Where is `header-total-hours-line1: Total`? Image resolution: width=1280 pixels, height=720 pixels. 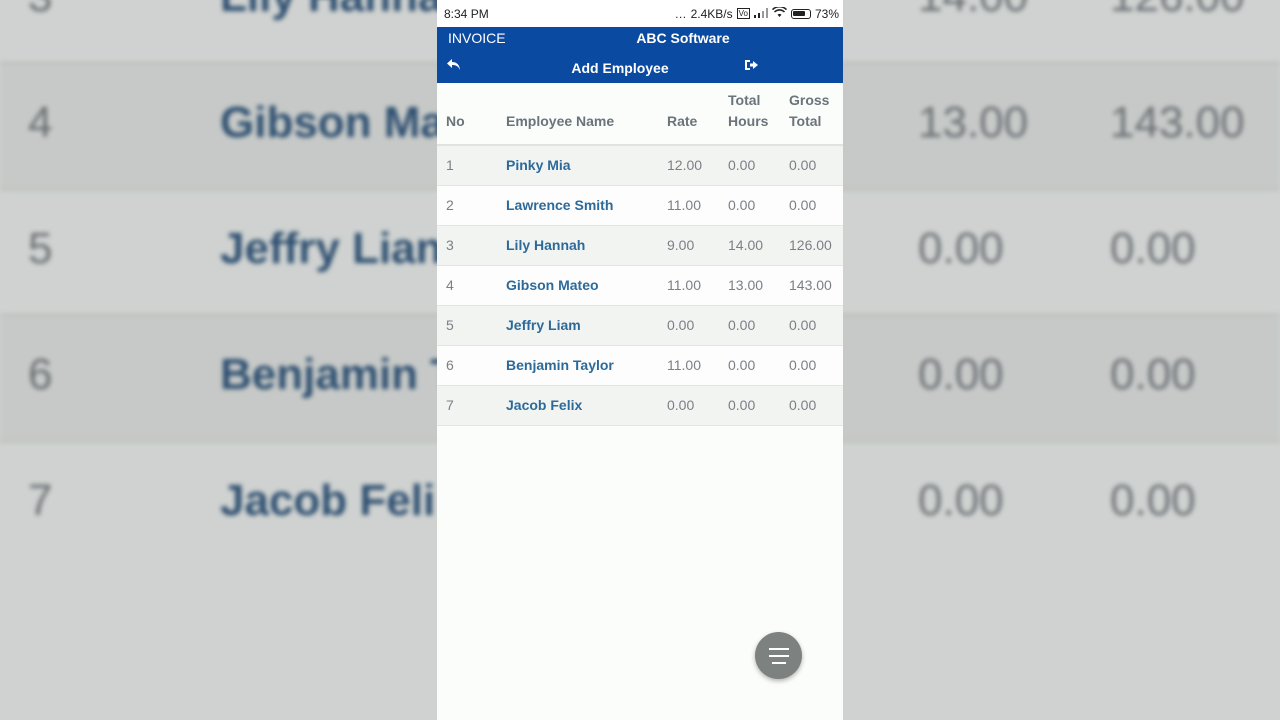
header-total-hours-line1: Total is located at coordinates (744, 100).